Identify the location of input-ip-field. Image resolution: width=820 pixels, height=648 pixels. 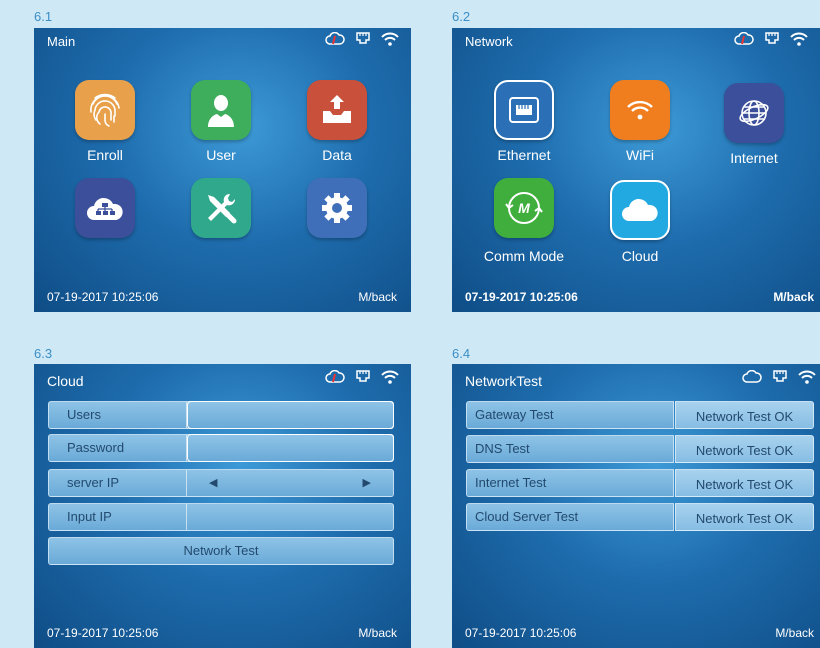
(290, 517).